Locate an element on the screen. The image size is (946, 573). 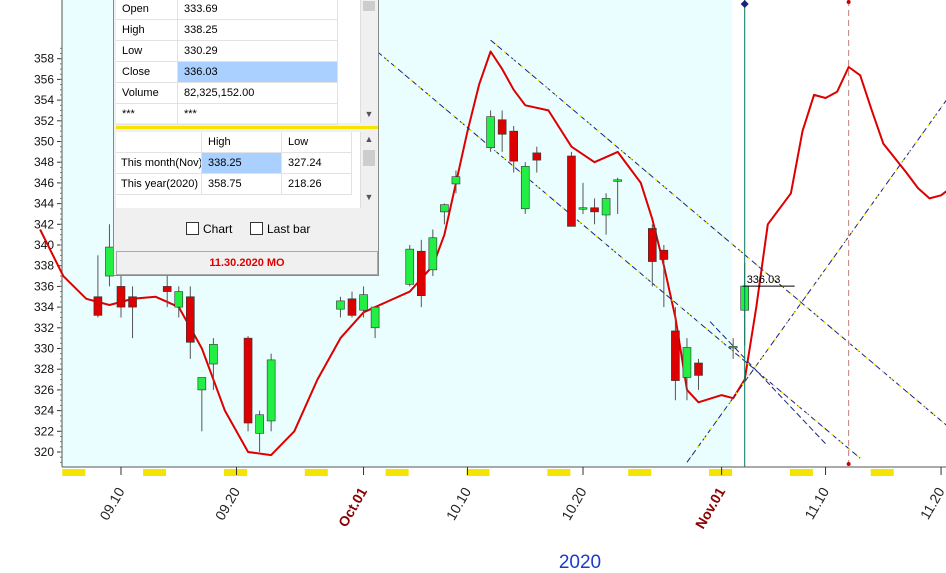
high-label: High is located at coordinates (147, 30).